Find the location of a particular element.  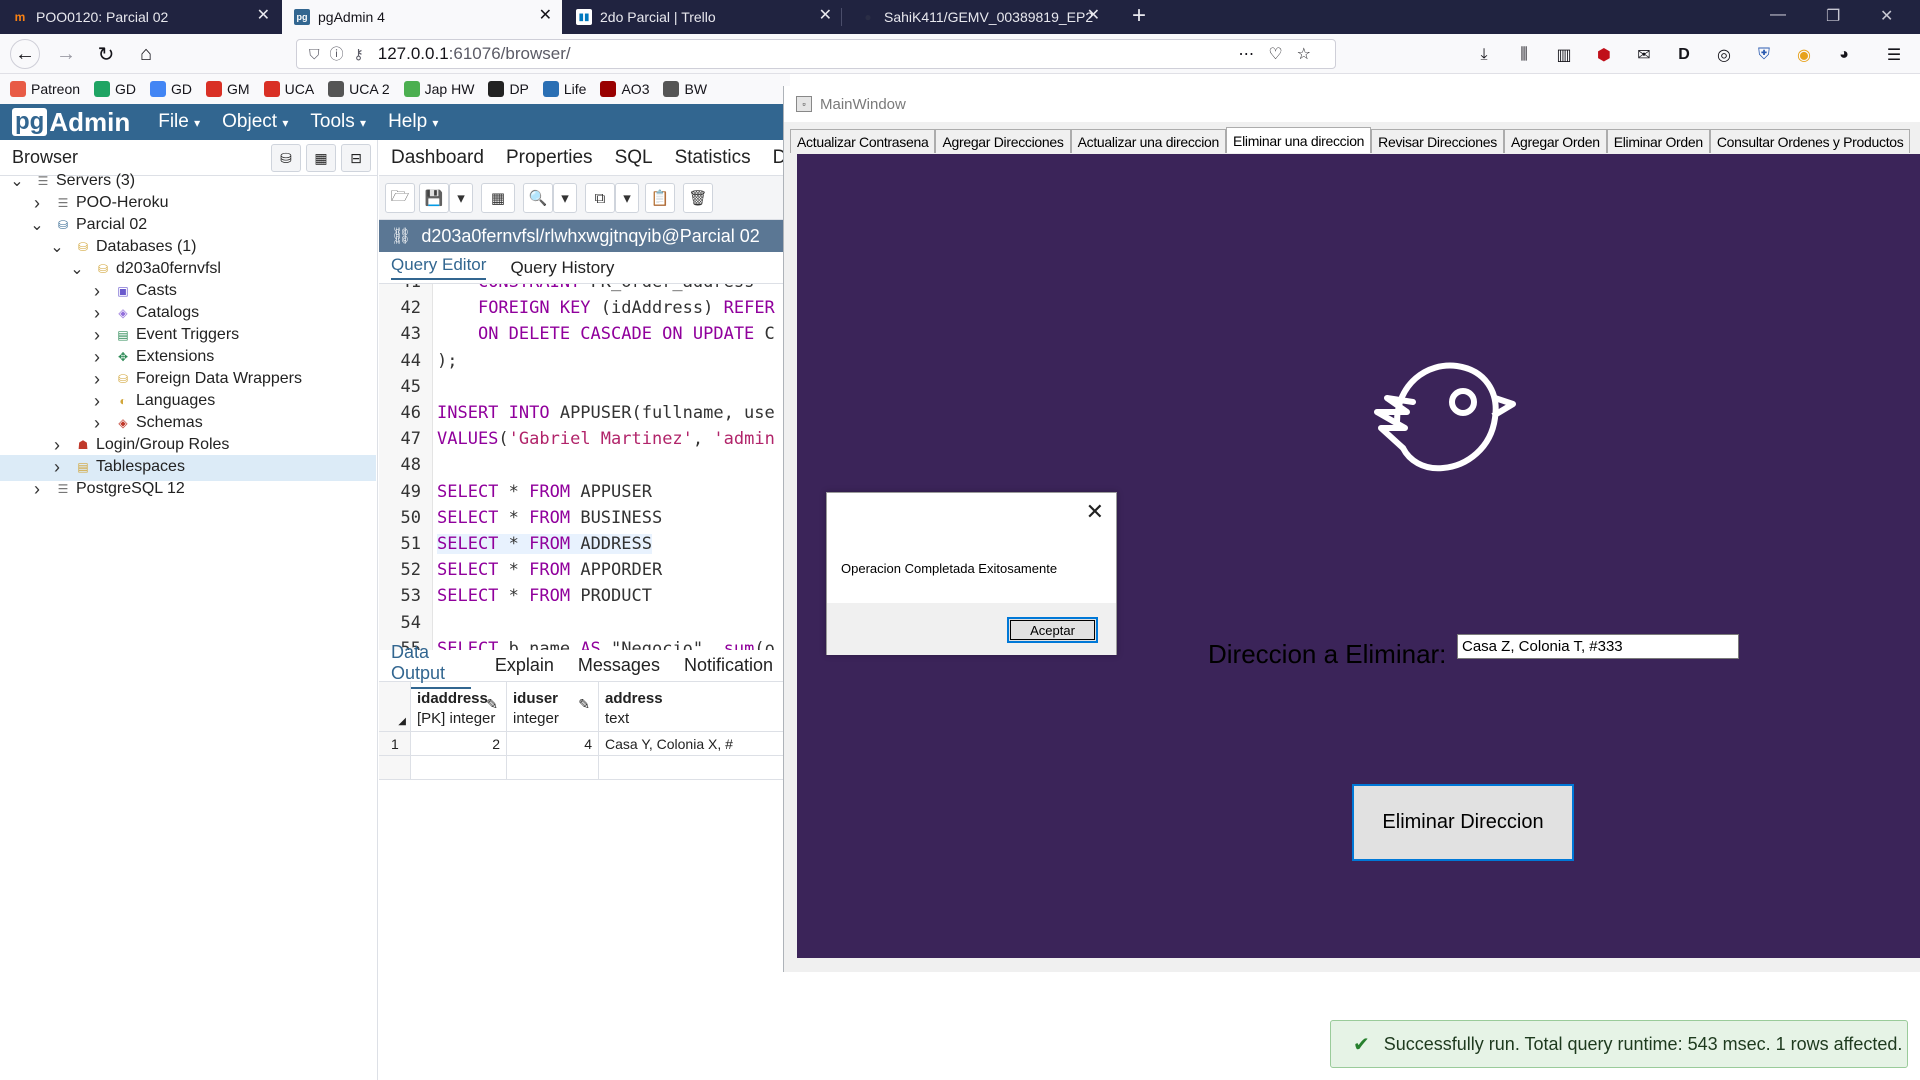

delete-address-button: Eliminar Direccion is located at coordinates (1463, 822).